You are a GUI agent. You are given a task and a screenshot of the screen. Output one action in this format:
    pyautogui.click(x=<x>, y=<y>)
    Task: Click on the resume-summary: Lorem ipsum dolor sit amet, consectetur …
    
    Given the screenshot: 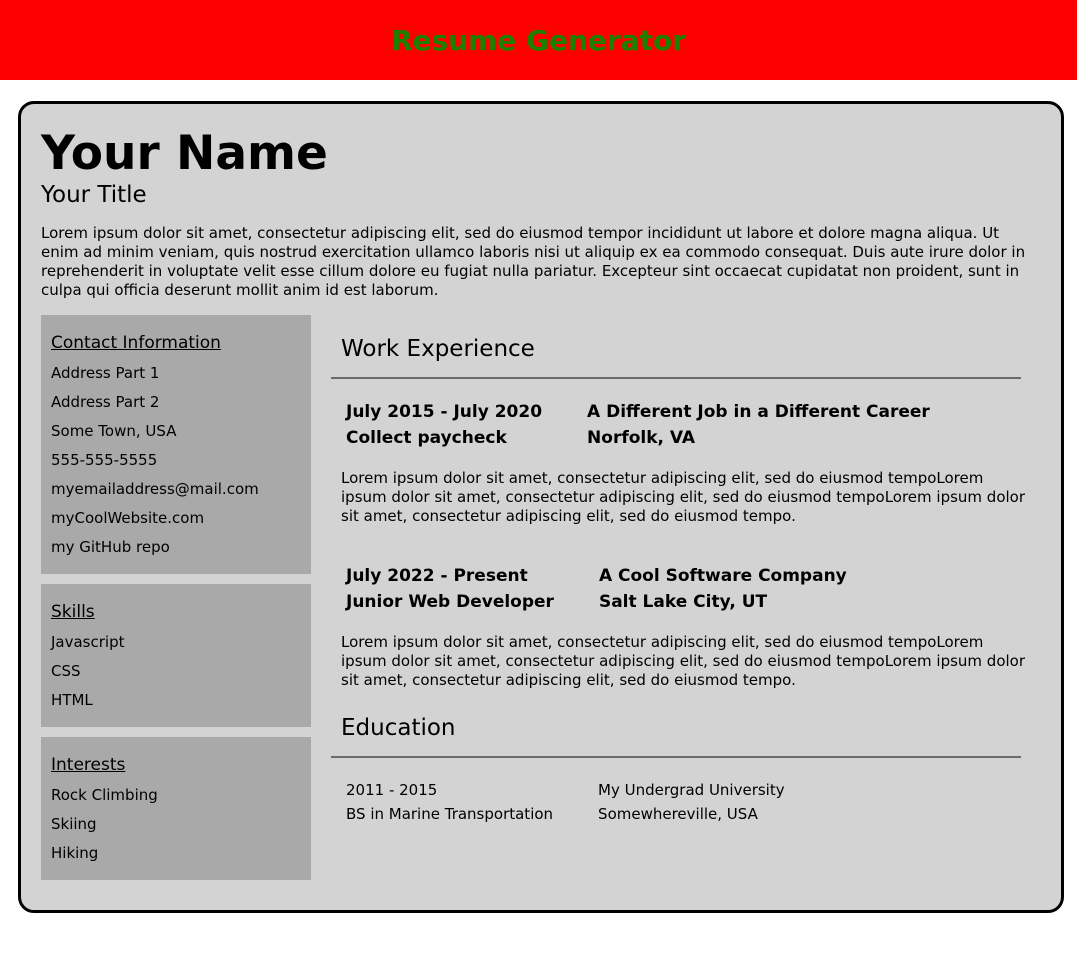 What is the action you would take?
    pyautogui.click(x=533, y=261)
    